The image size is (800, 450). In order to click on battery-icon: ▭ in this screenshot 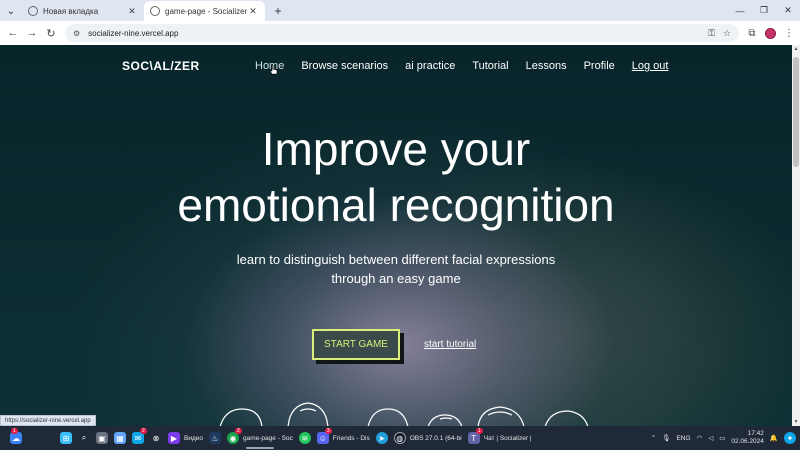, I will do `click(722, 438)`.